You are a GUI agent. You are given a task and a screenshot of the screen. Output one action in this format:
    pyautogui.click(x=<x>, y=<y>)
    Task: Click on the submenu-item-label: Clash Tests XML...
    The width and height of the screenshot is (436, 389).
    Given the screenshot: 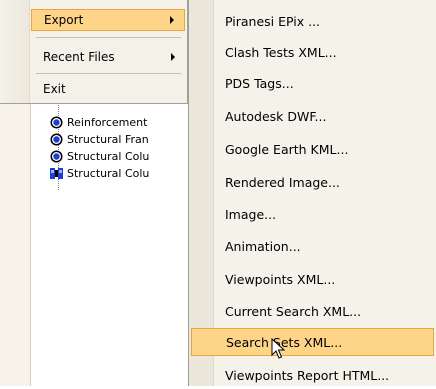 What is the action you would take?
    pyautogui.click(x=281, y=52)
    